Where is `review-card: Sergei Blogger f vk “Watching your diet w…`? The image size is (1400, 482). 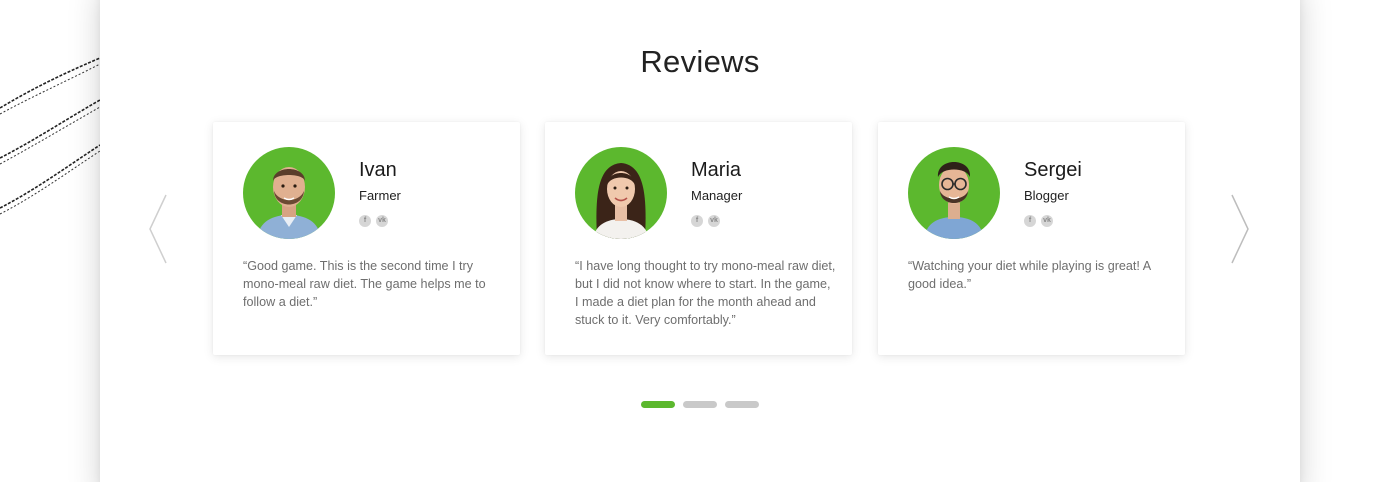 review-card: Sergei Blogger f vk “Watching your diet w… is located at coordinates (1031, 238).